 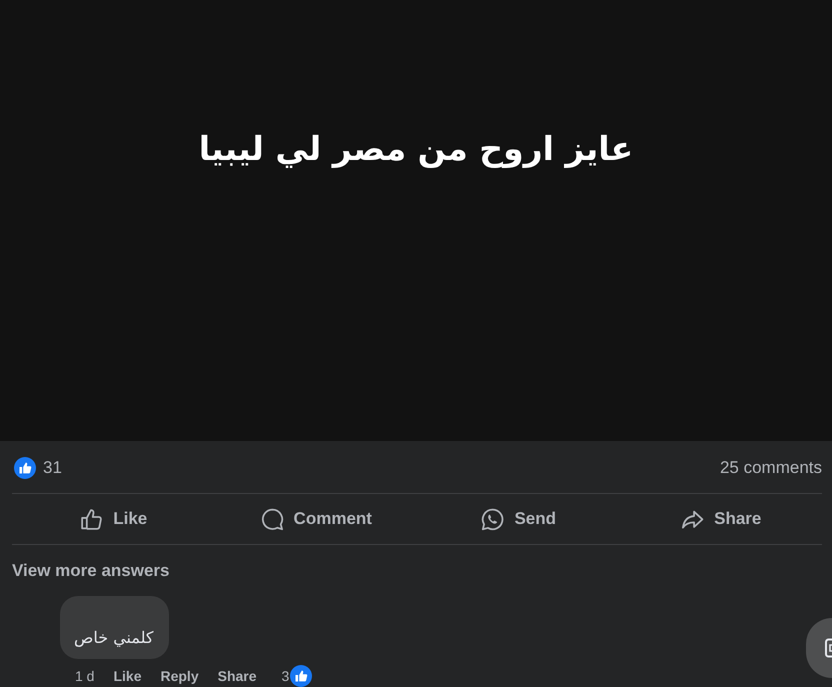 What do you see at coordinates (819, 648) in the screenshot?
I see `floating-button` at bounding box center [819, 648].